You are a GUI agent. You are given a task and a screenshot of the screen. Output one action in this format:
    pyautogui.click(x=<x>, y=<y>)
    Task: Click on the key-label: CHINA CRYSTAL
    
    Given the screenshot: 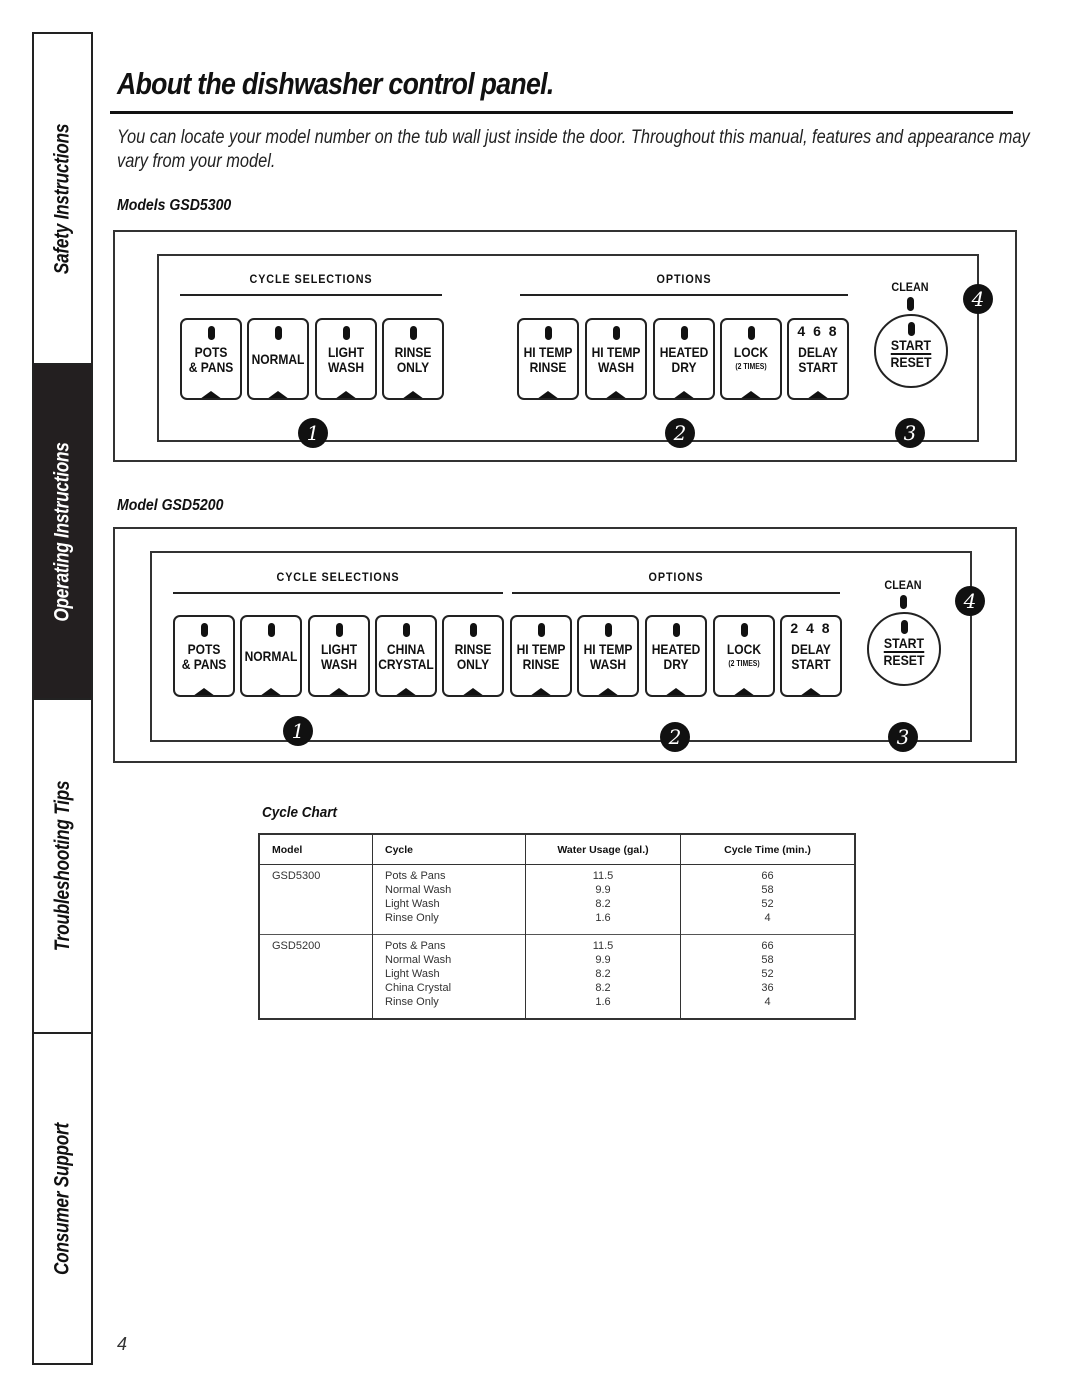 What is the action you would take?
    pyautogui.click(x=406, y=657)
    